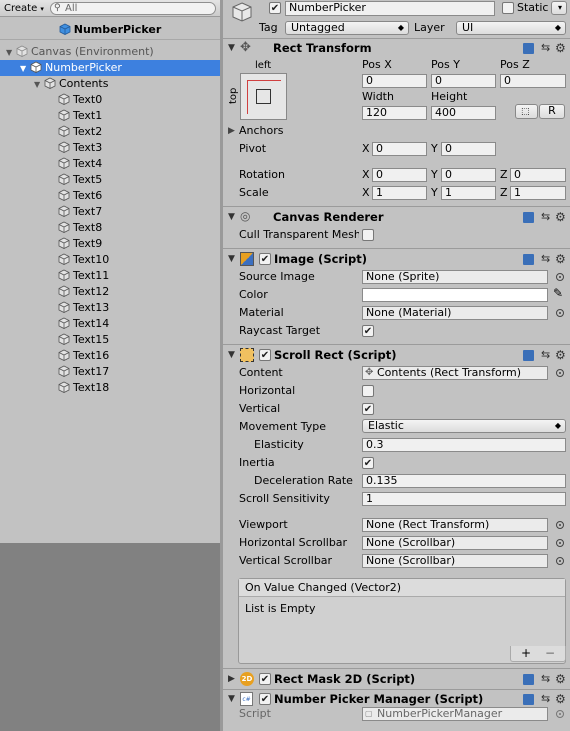  Describe the element at coordinates (468, 149) in the screenshot. I see `pivot-y-input: 0` at that location.